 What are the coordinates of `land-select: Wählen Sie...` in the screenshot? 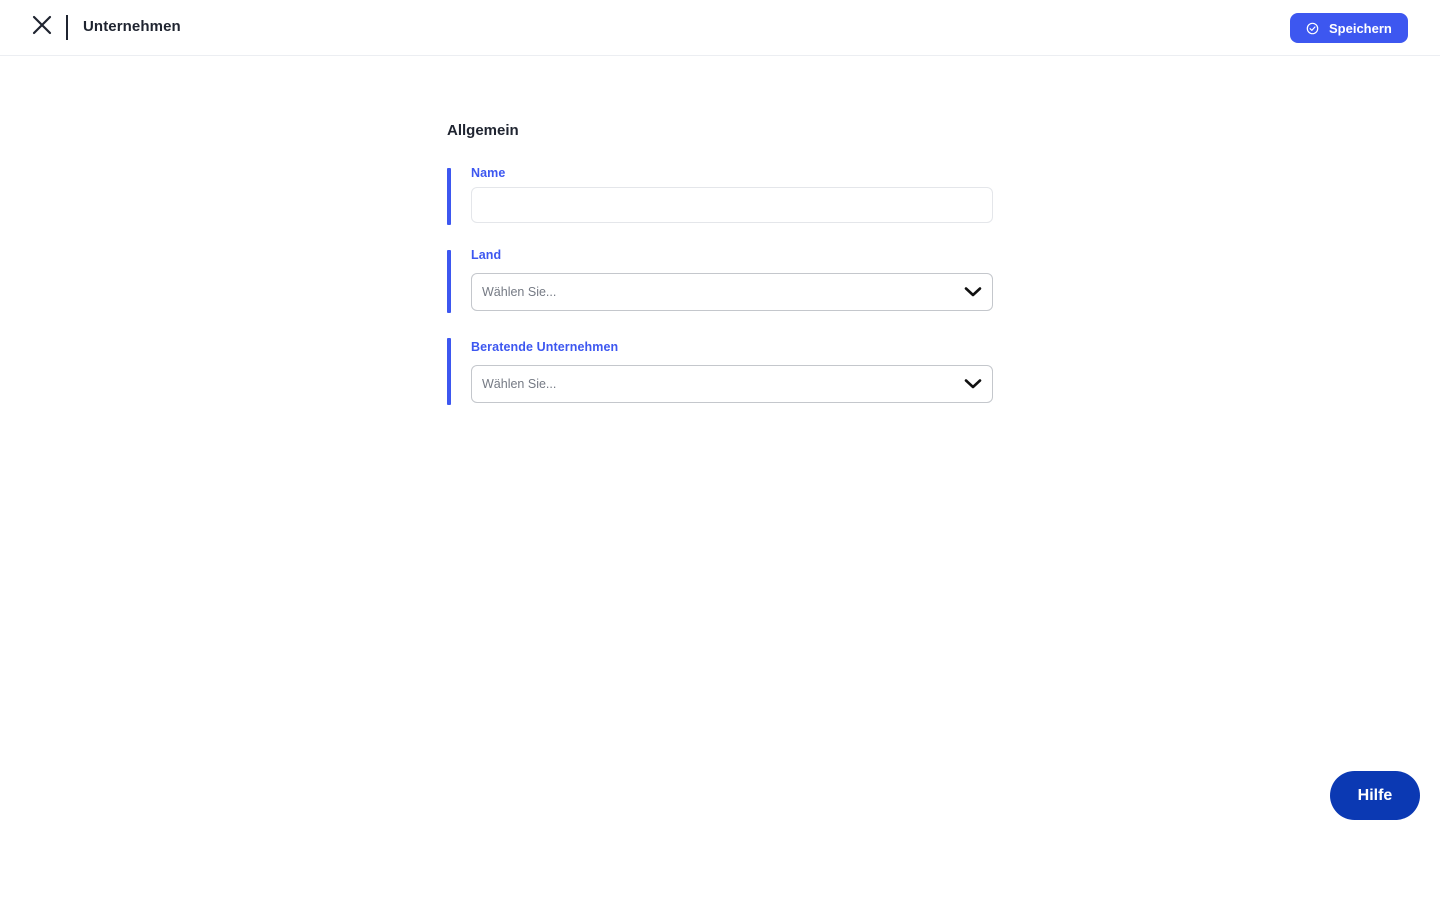 It's located at (732, 292).